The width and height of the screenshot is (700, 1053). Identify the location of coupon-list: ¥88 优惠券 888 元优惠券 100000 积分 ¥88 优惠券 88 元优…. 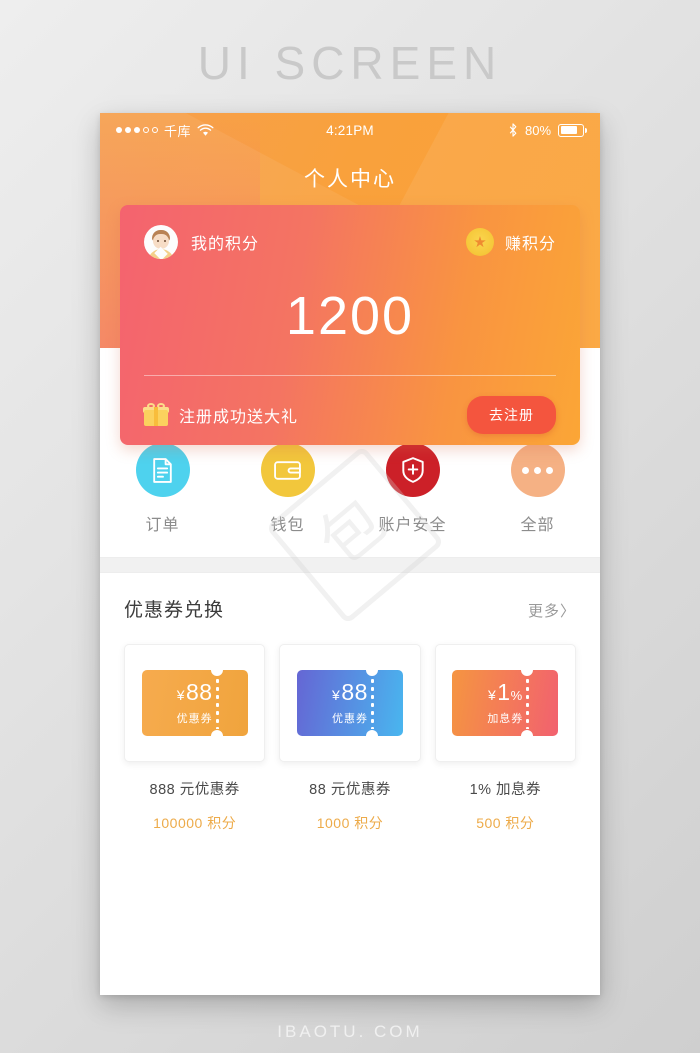
(350, 738).